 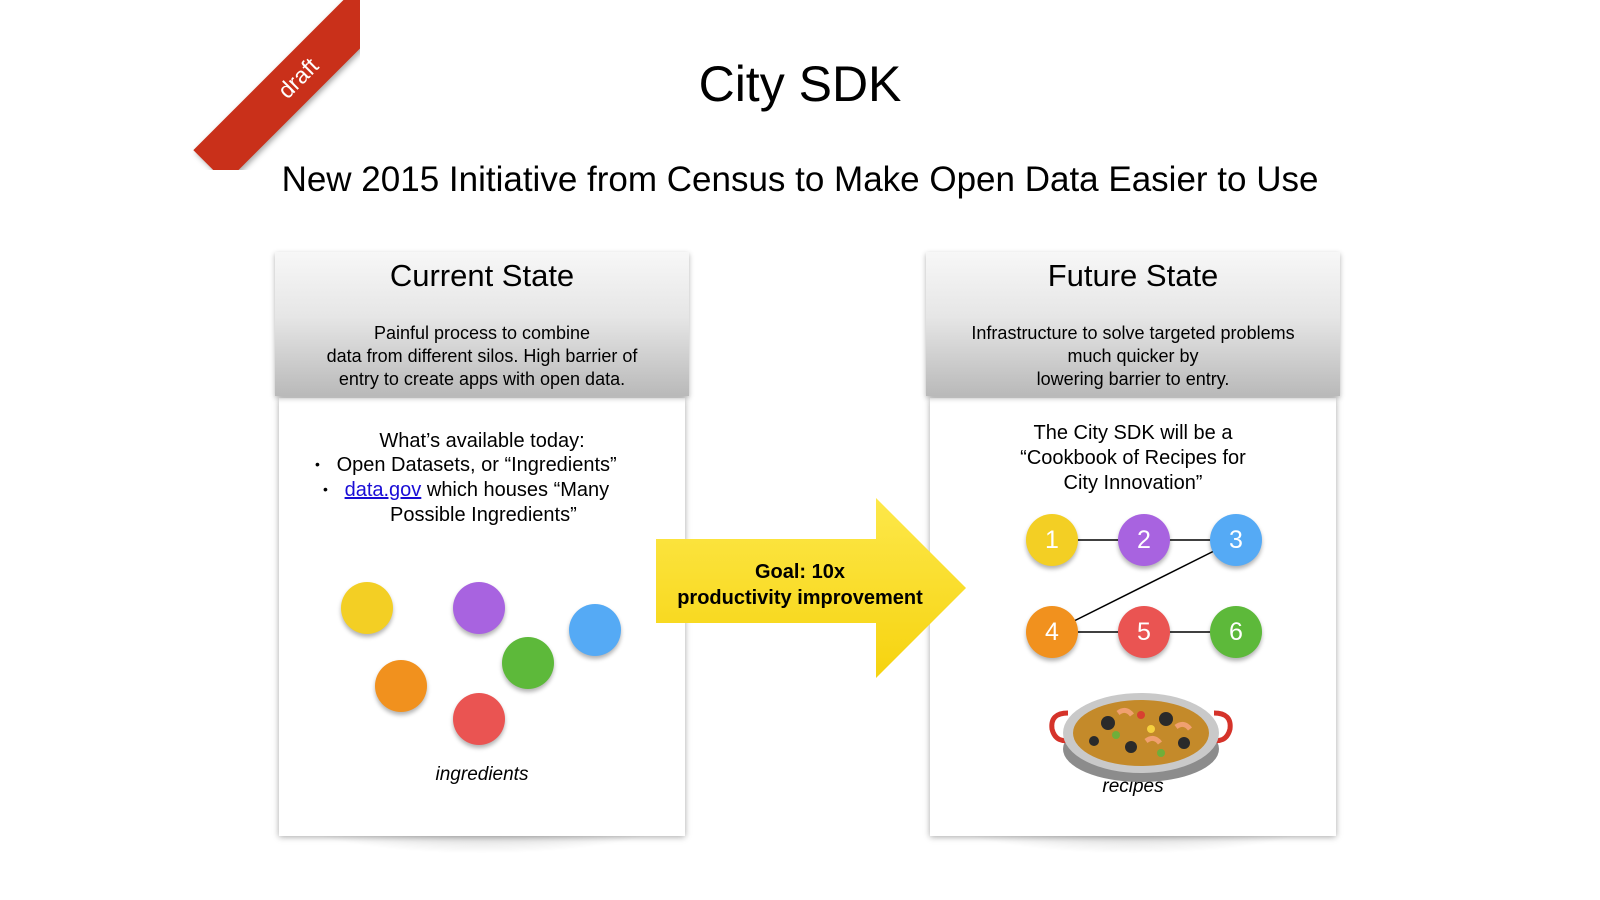 I want to click on page-title: City SDK, so click(x=800, y=84).